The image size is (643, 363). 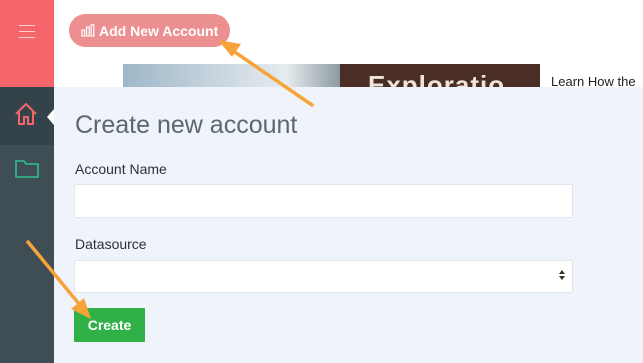 What do you see at coordinates (323, 276) in the screenshot?
I see `datasource-select` at bounding box center [323, 276].